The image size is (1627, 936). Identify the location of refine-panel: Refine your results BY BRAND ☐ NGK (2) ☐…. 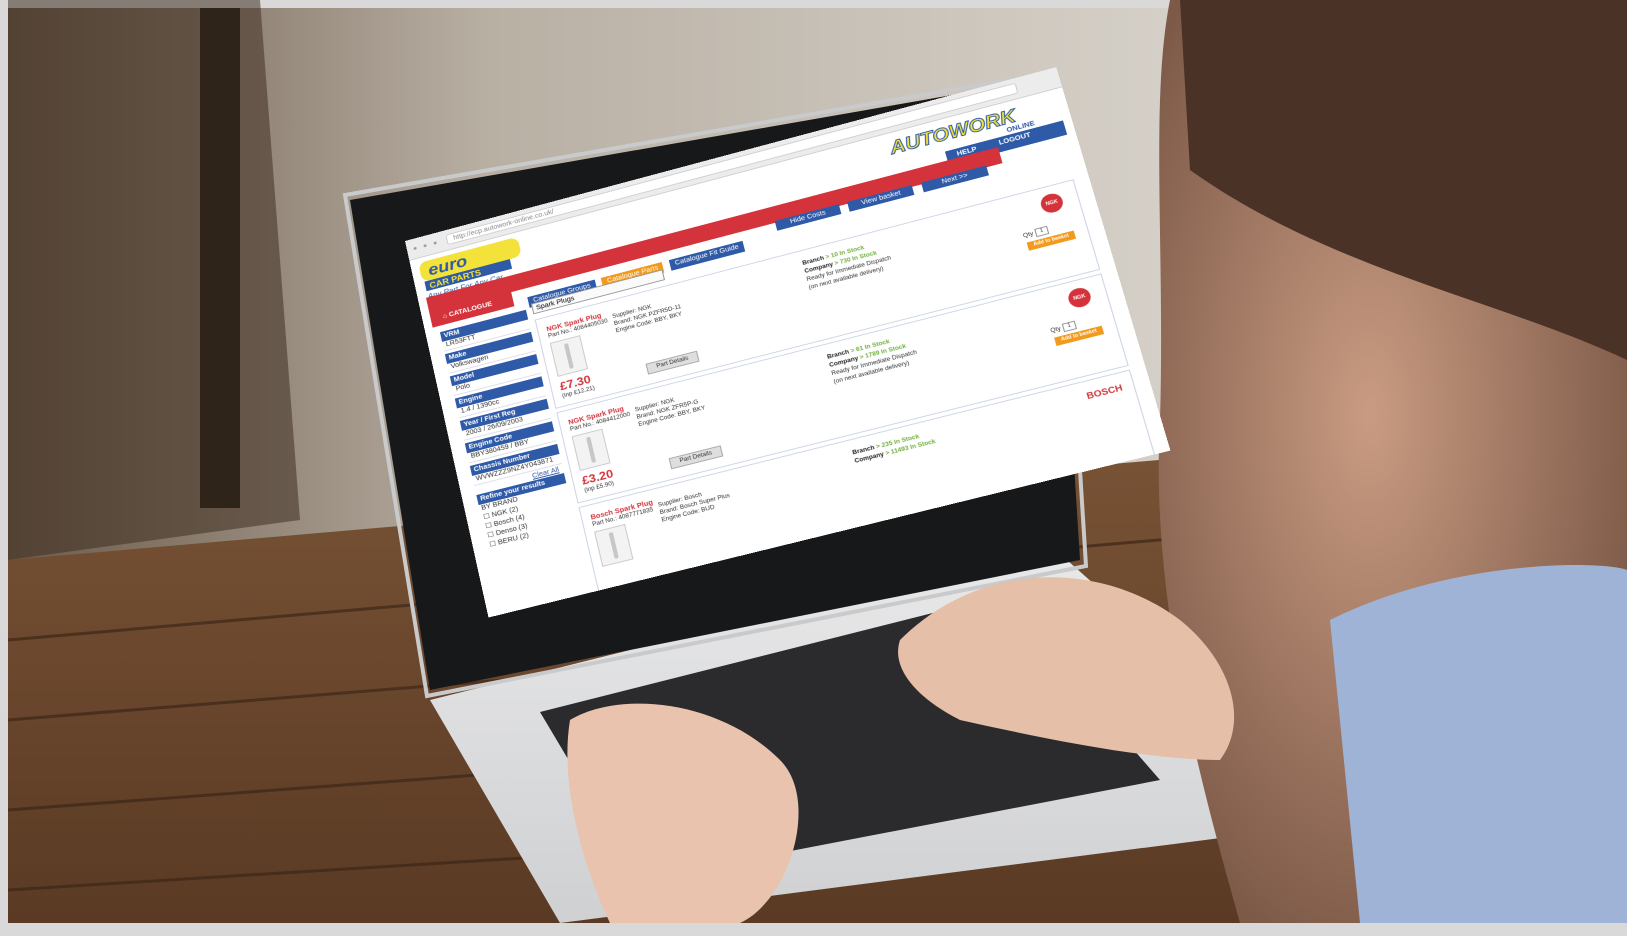
(526, 512).